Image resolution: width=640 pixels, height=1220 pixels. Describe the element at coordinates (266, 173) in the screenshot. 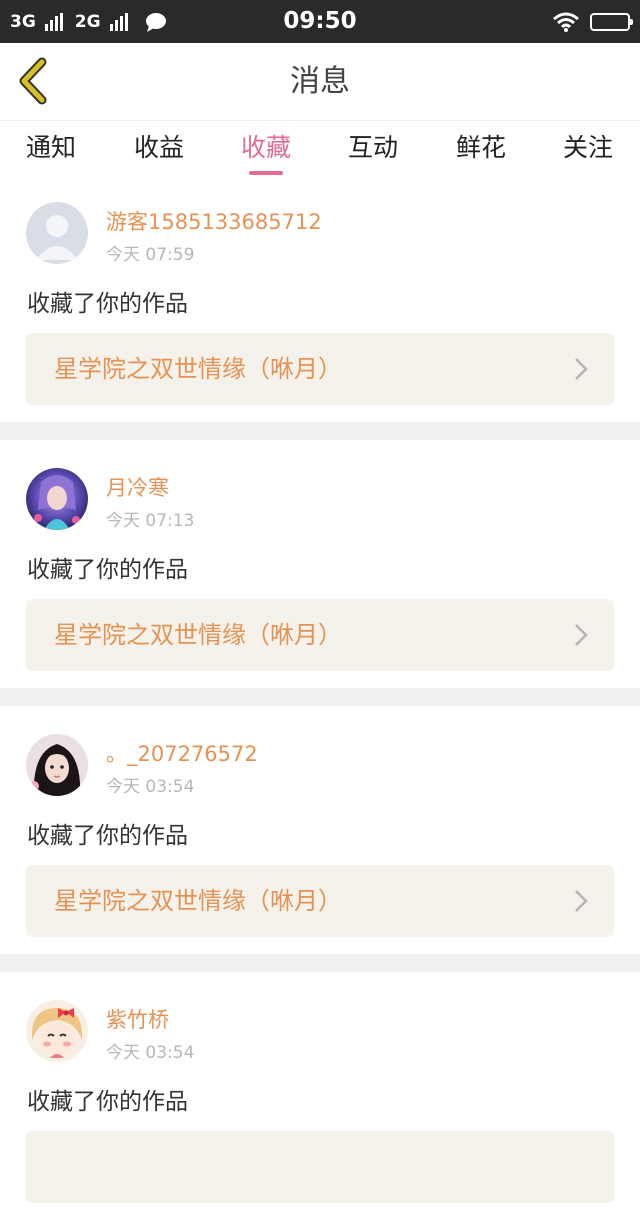

I see `active-tab-indicator` at that location.